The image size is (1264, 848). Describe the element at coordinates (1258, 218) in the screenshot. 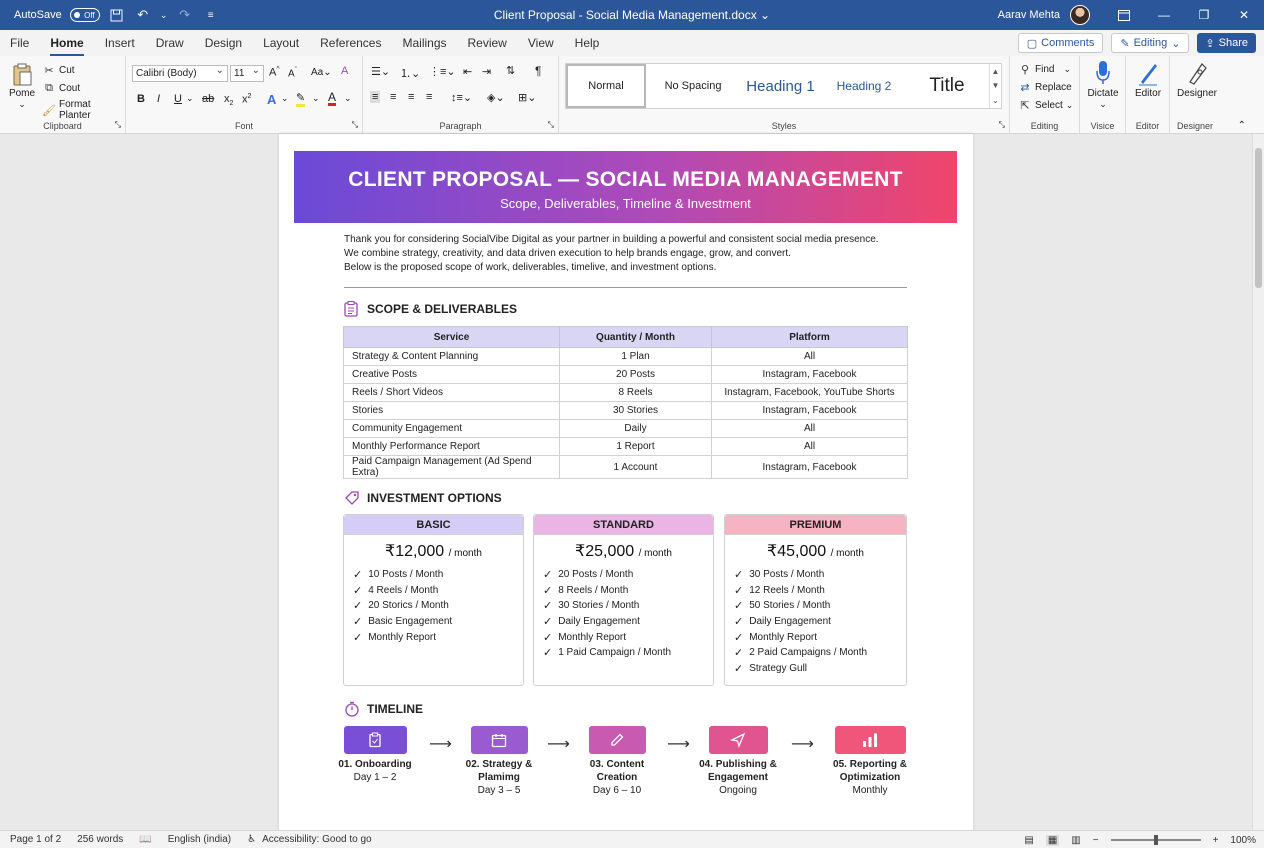

I see `scrollbar-thumb` at that location.